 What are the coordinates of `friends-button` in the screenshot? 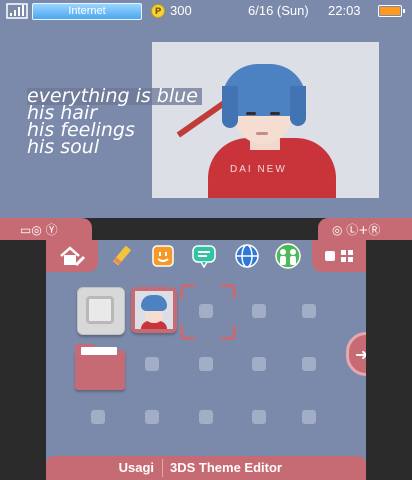 It's located at (288, 256).